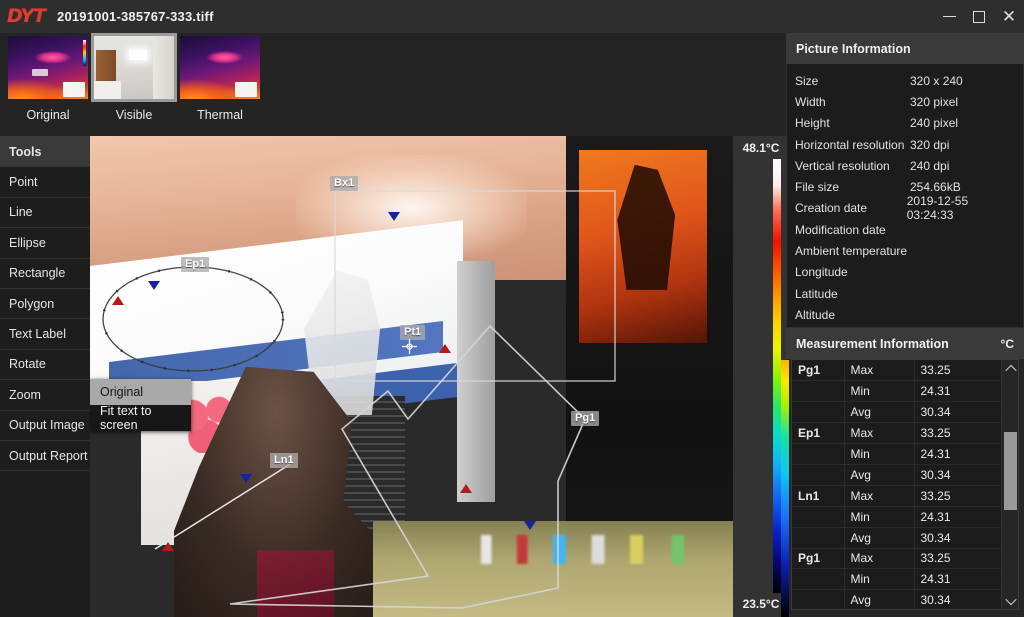 The image size is (1024, 617). Describe the element at coordinates (45, 274) in the screenshot. I see `tool-item-rectangle: Rectangle` at that location.